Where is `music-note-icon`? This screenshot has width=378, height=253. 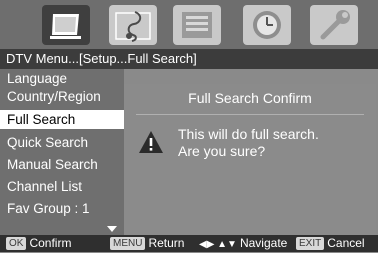
music-note-icon is located at coordinates (133, 26).